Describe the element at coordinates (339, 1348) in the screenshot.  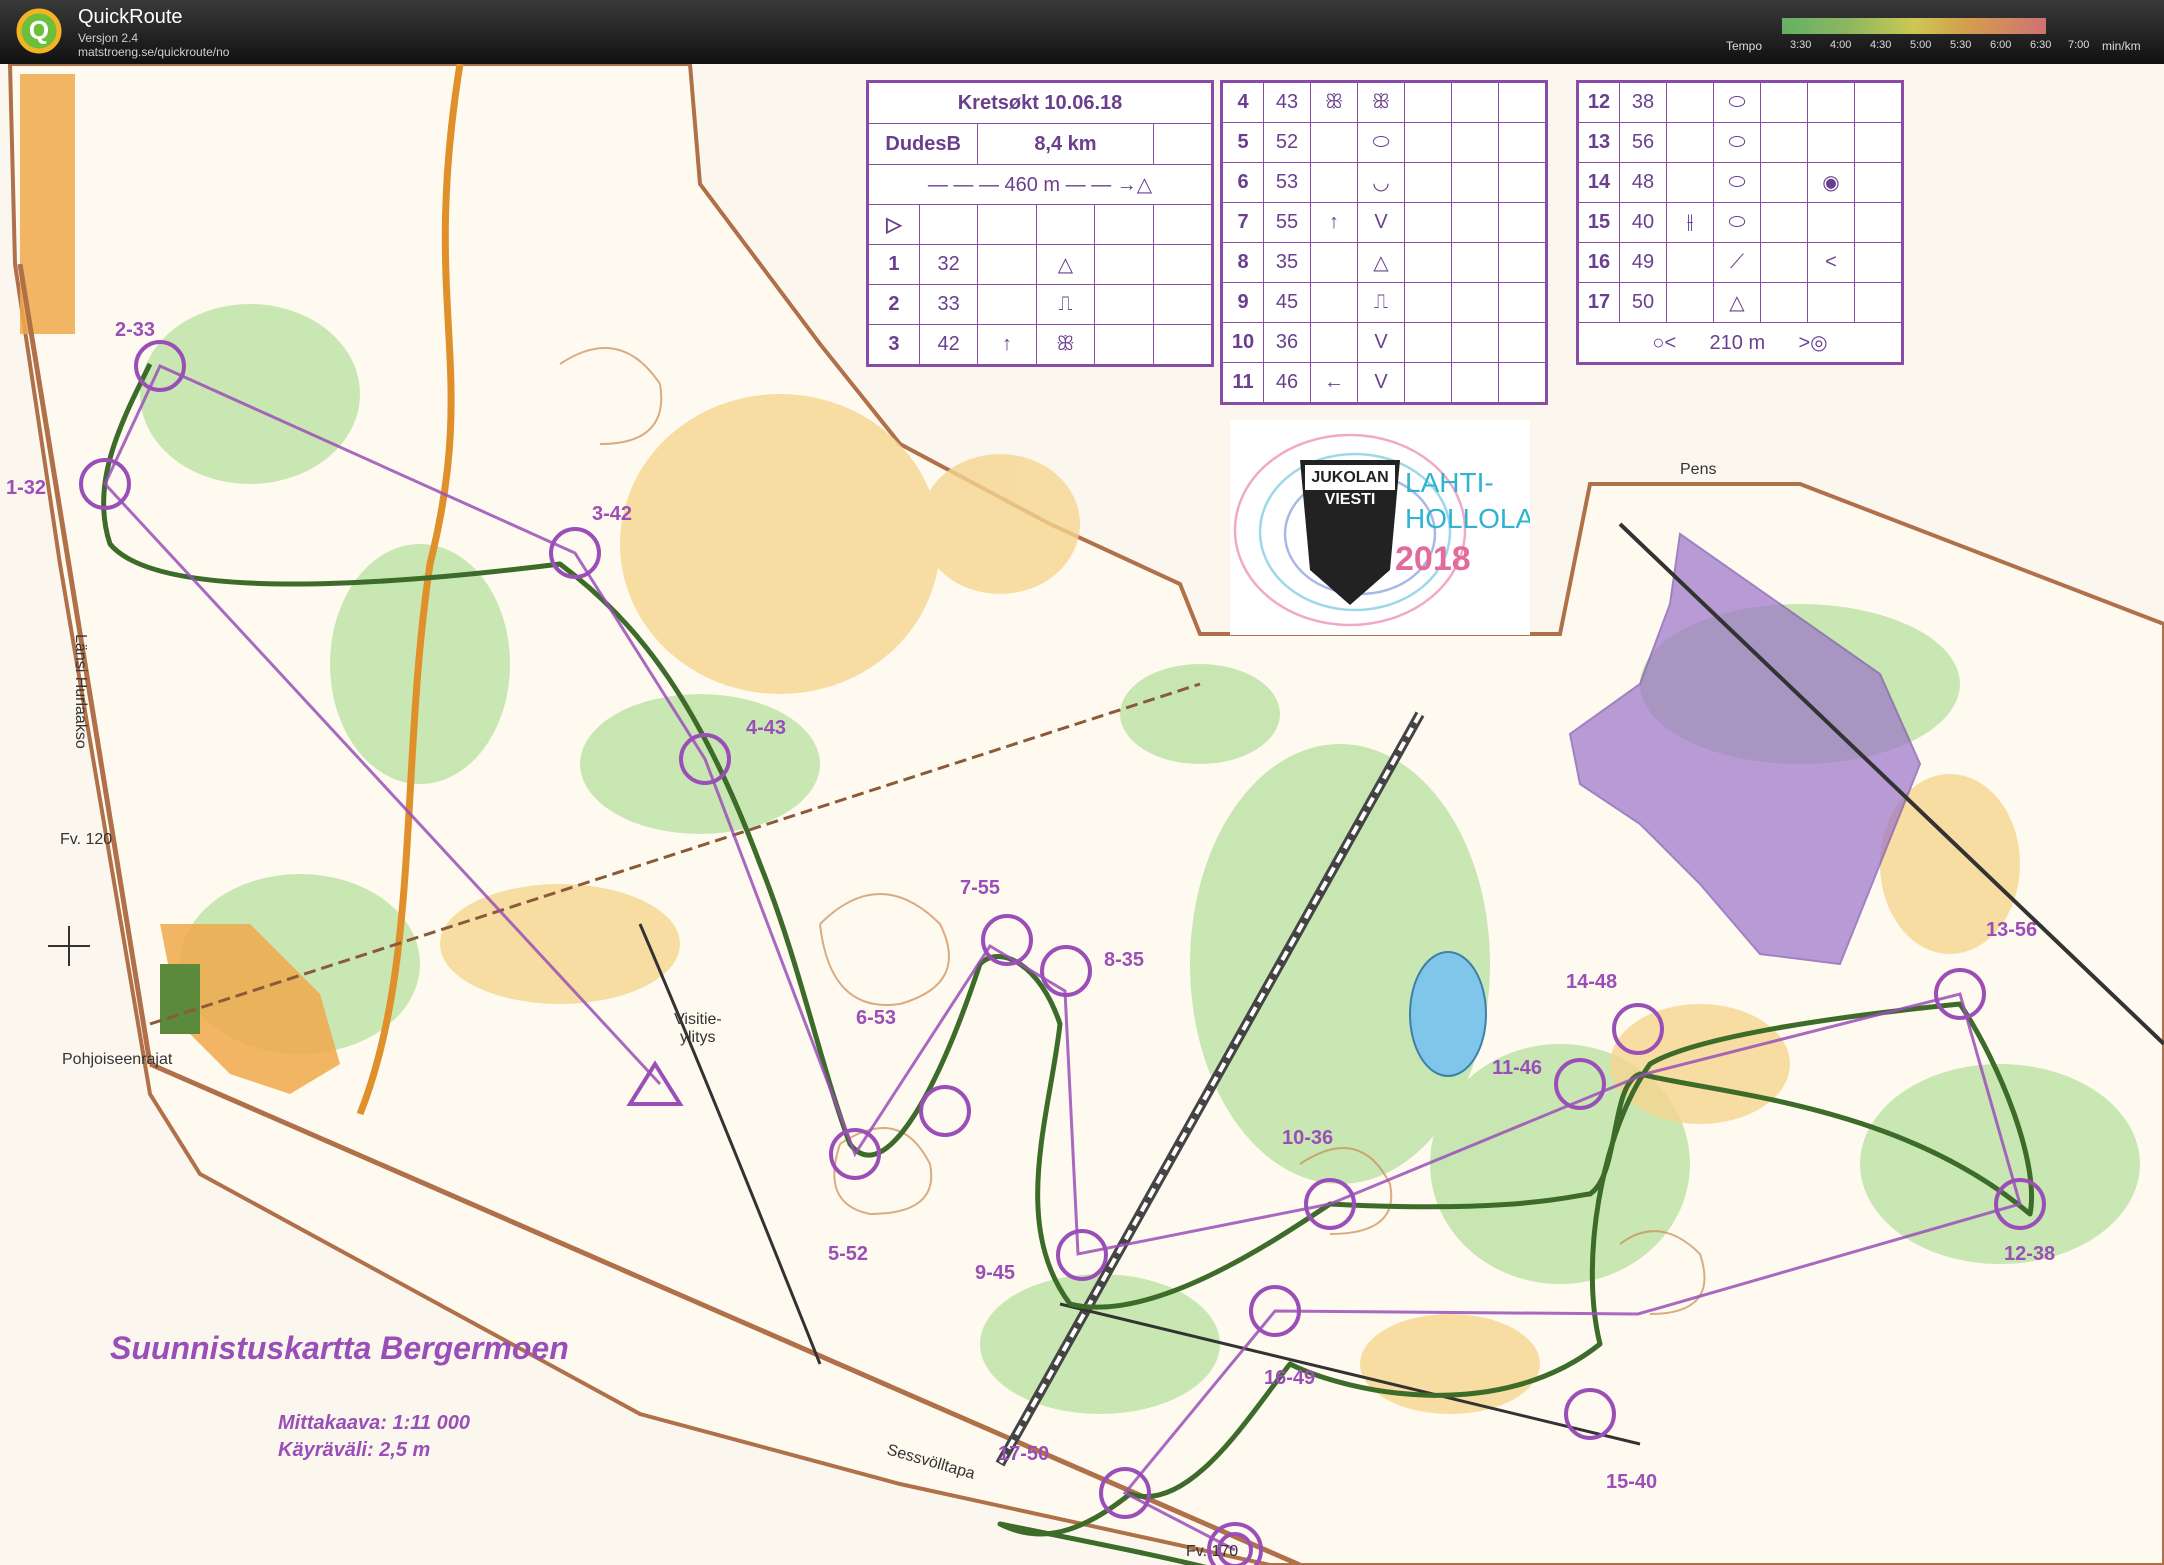
I see `map-title: Suunnistuskartta Bergermoen` at that location.